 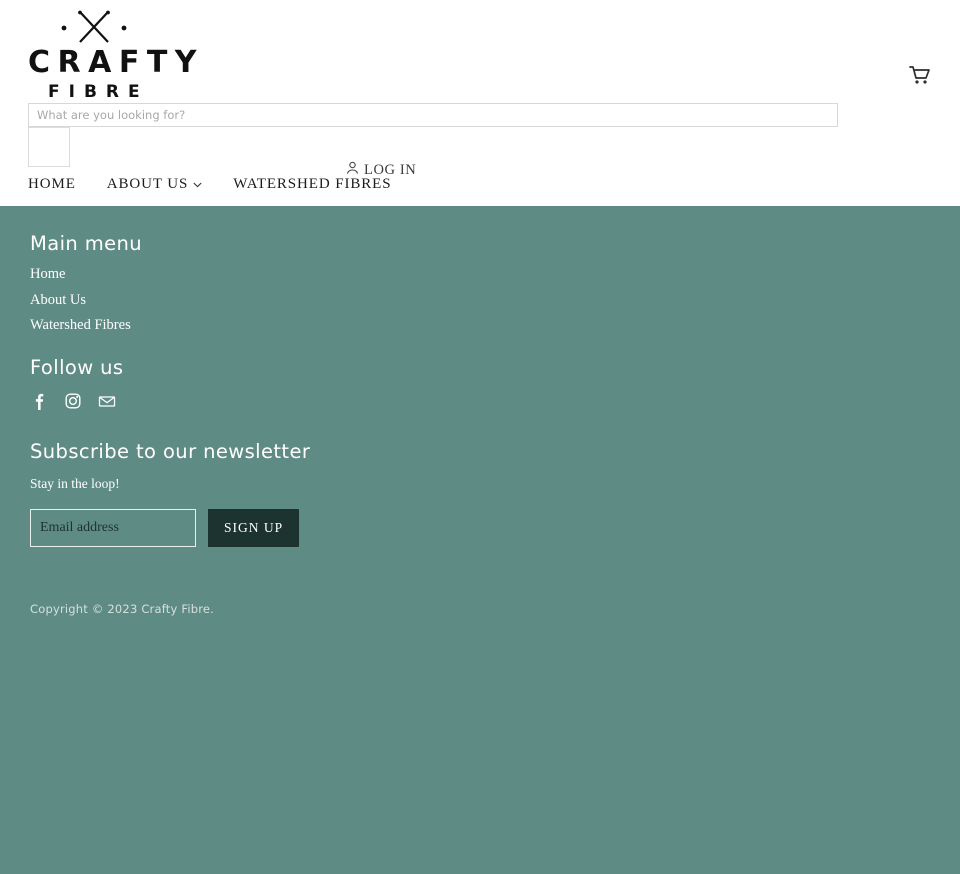 I want to click on nav-item-label: HOME, so click(x=52, y=184).